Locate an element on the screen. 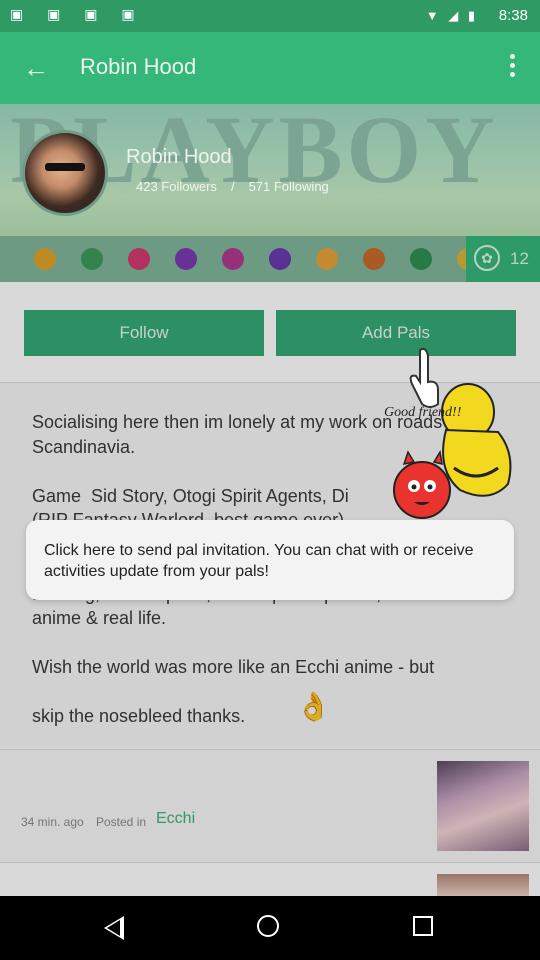 Image resolution: width=540 pixels, height=960 pixels. followers-count: 423 Followers is located at coordinates (176, 186).